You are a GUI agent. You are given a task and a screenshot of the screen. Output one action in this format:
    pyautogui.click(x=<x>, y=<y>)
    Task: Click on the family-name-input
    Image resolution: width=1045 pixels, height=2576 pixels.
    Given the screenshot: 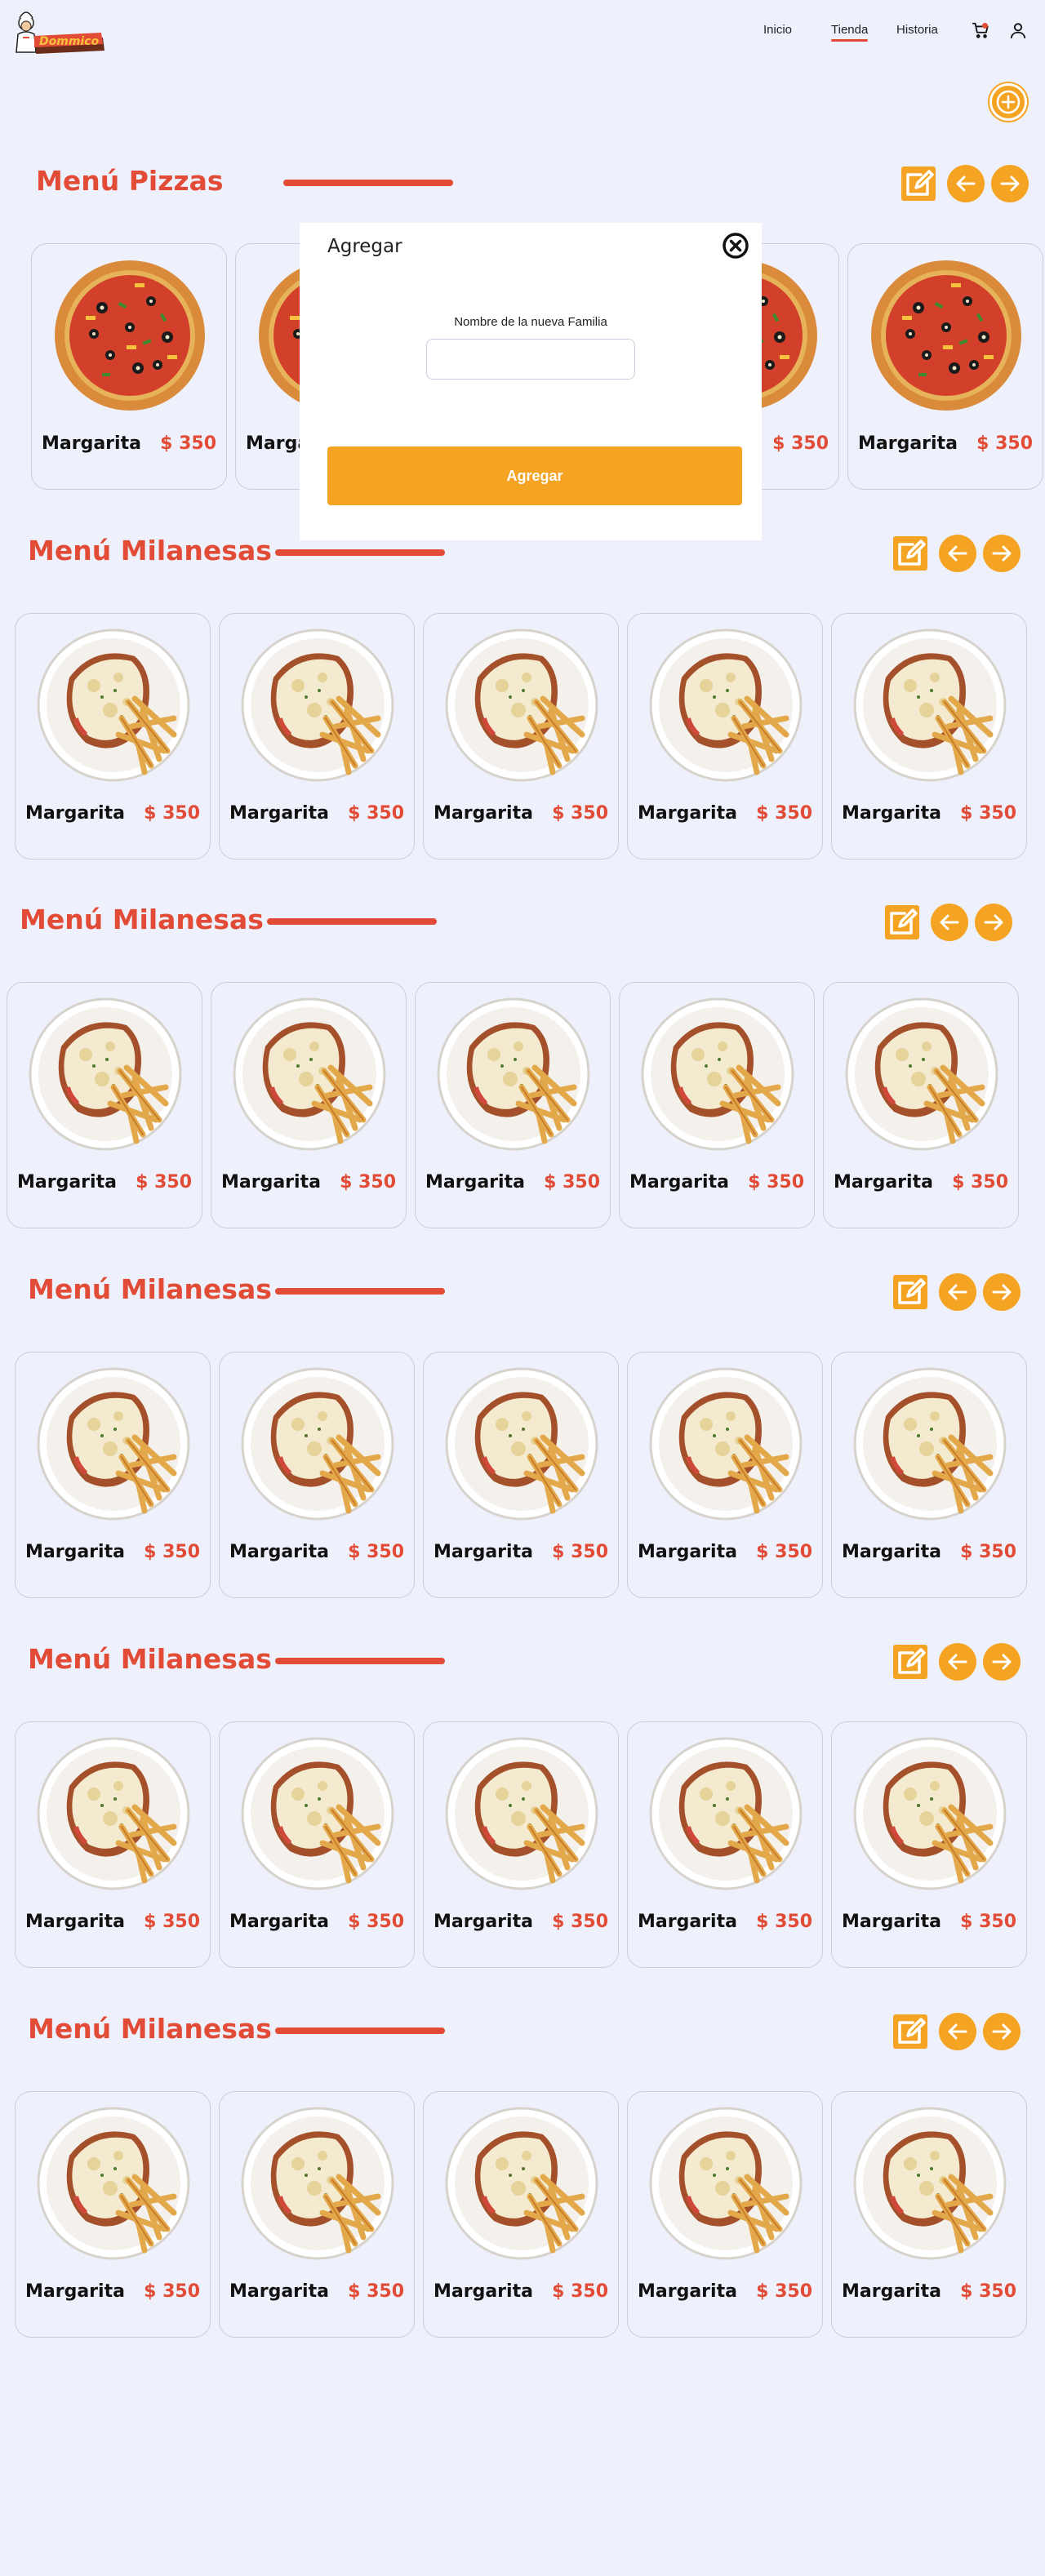 What is the action you would take?
    pyautogui.click(x=530, y=359)
    